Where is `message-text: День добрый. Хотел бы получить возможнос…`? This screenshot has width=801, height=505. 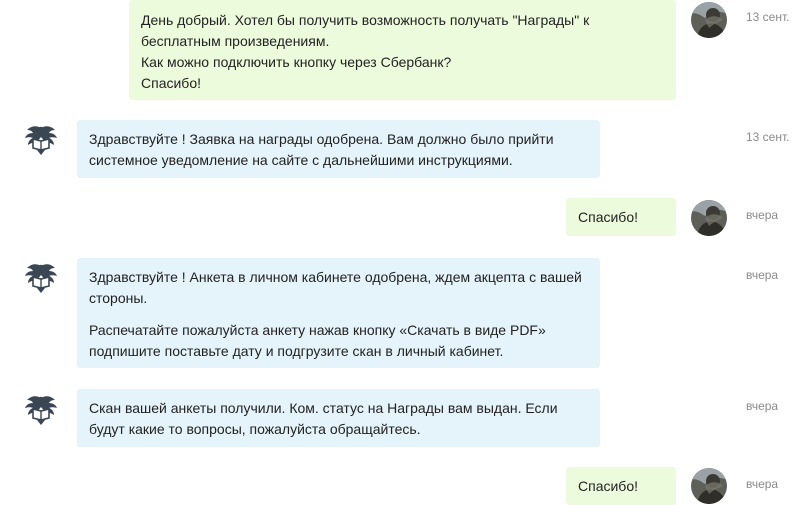
message-text: День добрый. Хотел бы получить возможнос… is located at coordinates (402, 52).